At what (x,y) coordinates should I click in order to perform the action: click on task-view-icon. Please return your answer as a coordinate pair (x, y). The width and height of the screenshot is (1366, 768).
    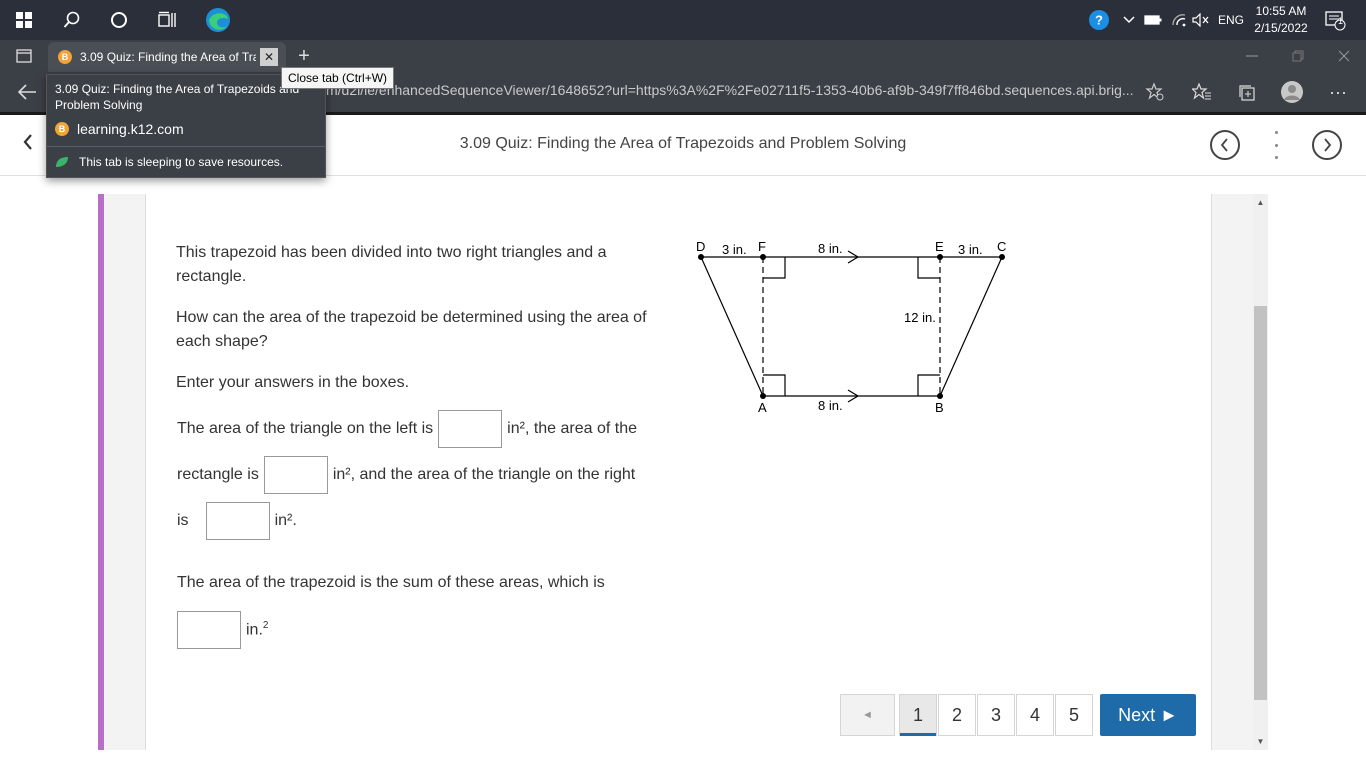
    Looking at the image, I should click on (167, 20).